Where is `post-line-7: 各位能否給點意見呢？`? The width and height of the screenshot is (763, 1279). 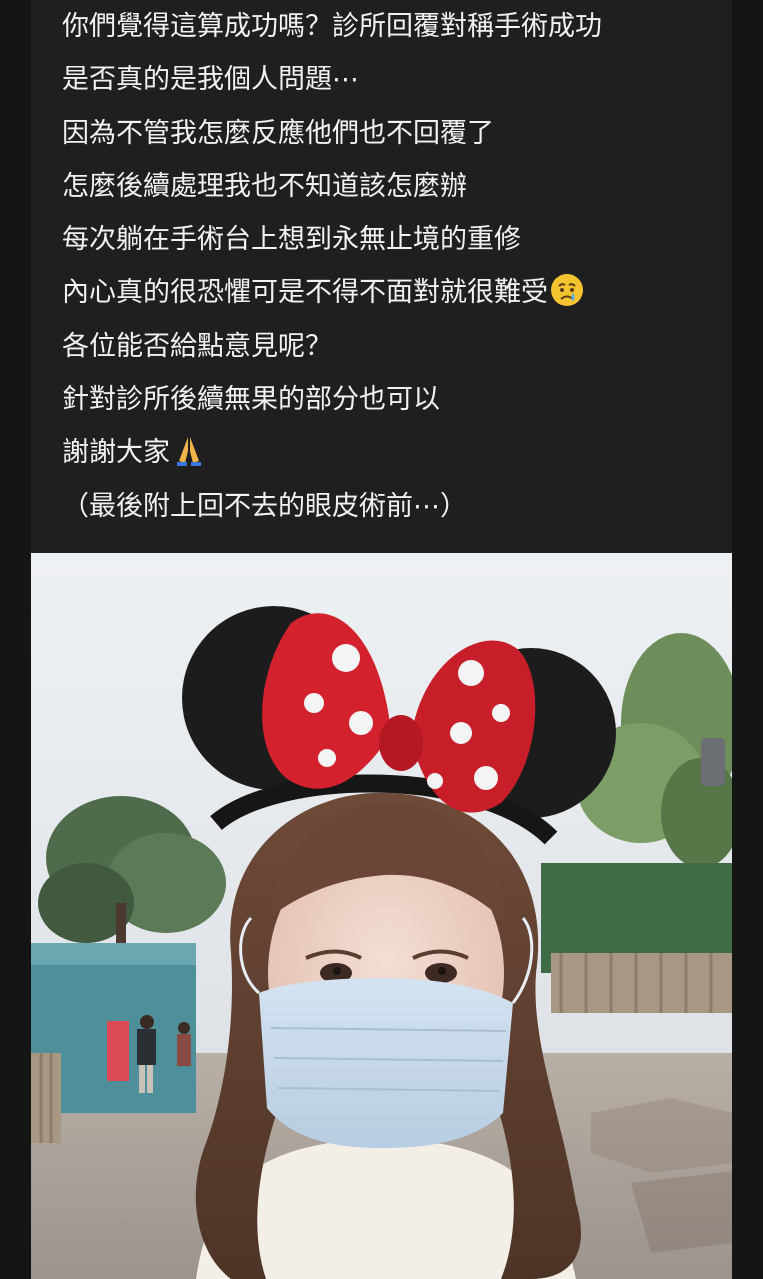 post-line-7: 各位能否給點意見呢？ is located at coordinates (197, 346).